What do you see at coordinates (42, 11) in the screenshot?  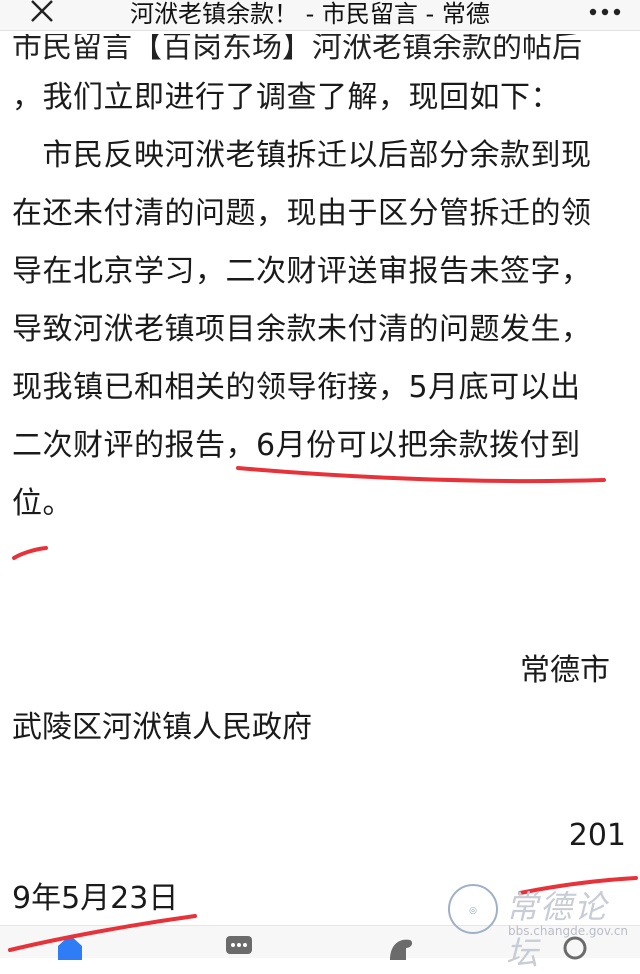 I see `close-icon` at bounding box center [42, 11].